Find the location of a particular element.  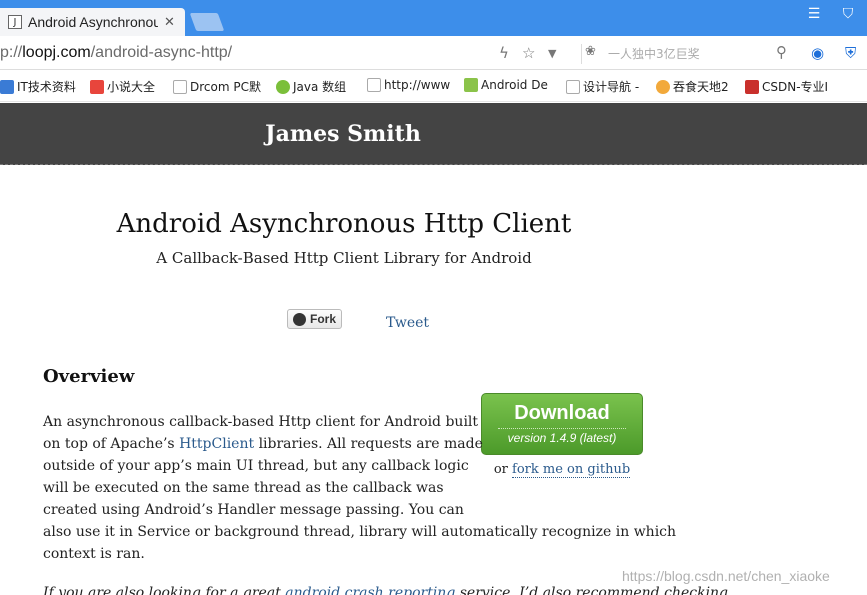

url-field: p://loopj.com/android-async-http/ is located at coordinates (116, 53).